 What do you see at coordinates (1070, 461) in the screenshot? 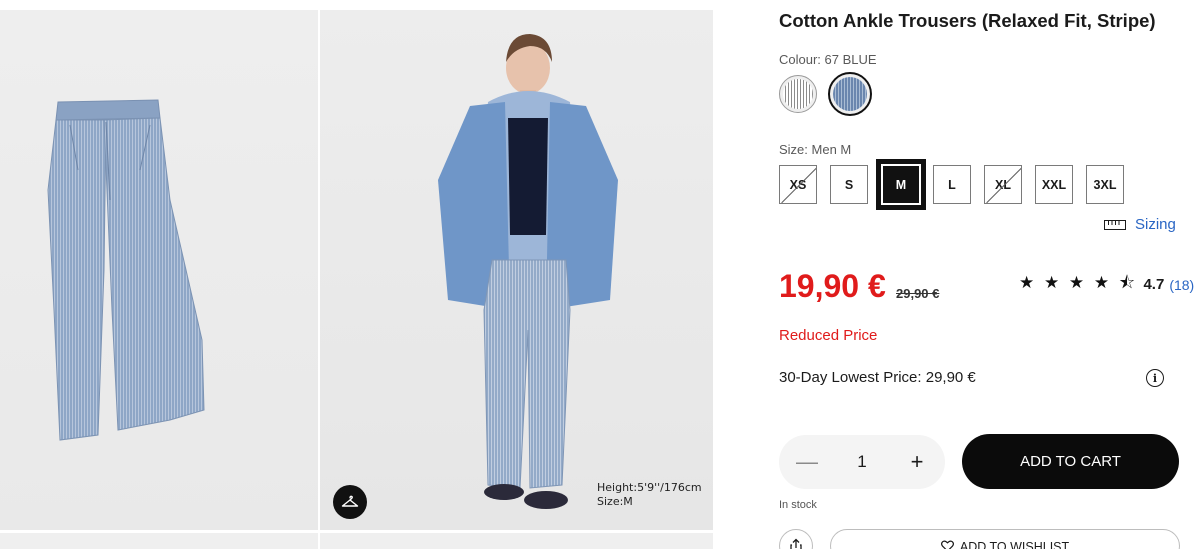
I see `add-to-cart-button: ADD TO CART` at bounding box center [1070, 461].